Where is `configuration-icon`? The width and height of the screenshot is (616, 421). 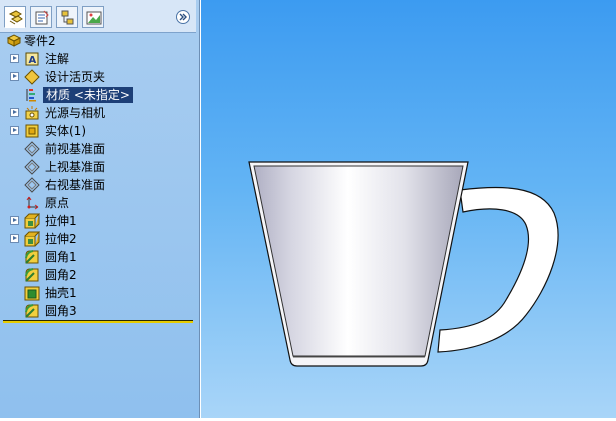
configuration-icon is located at coordinates (67, 17).